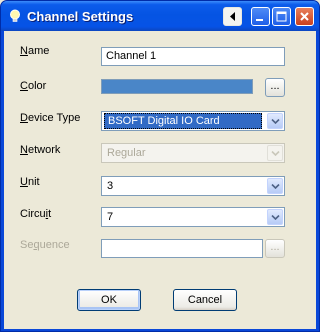  Describe the element at coordinates (126, 153) in the screenshot. I see `network-value: Regular` at that location.